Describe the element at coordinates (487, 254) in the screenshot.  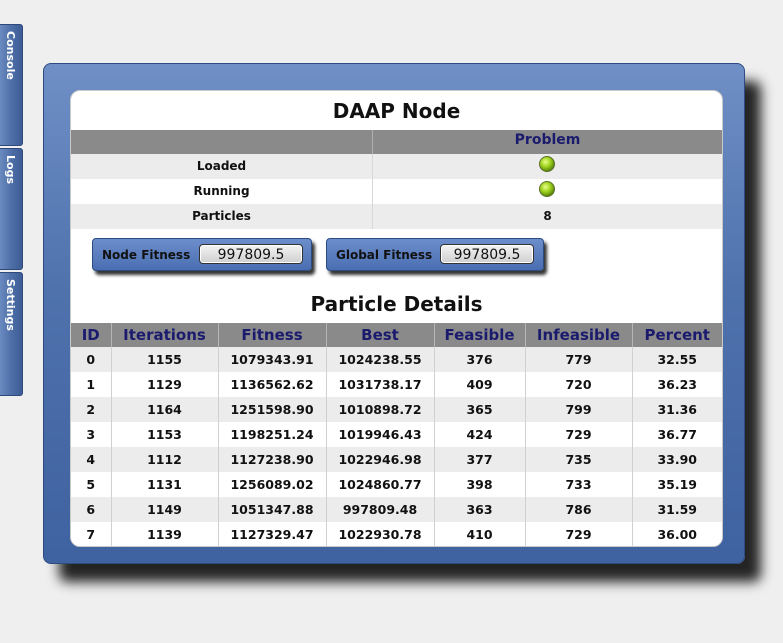
I see `global-fitness-value: 997809.5` at that location.